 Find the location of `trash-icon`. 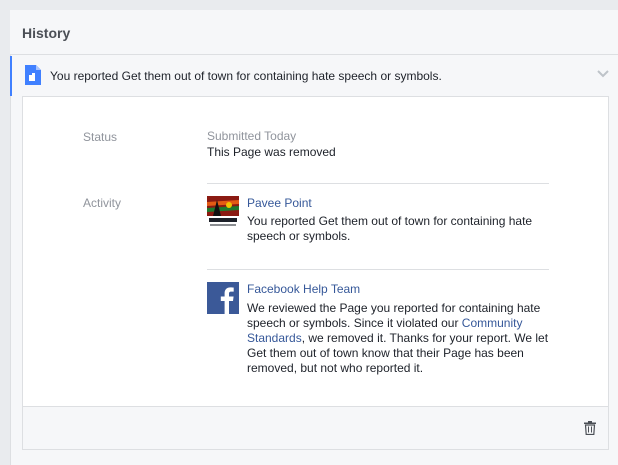

trash-icon is located at coordinates (590, 428).